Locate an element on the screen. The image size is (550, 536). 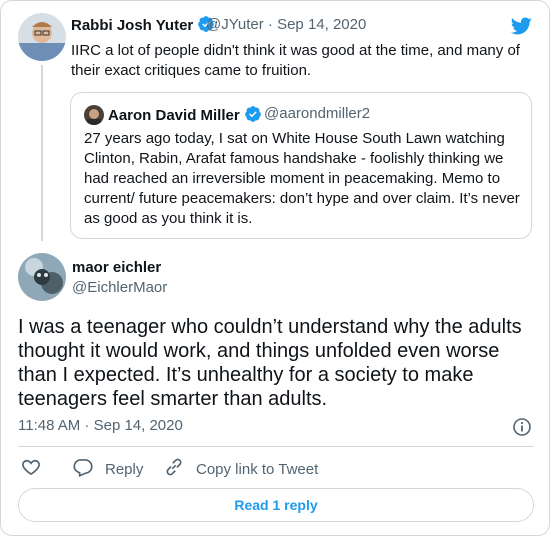
main-author-avatar is located at coordinates (42, 277).